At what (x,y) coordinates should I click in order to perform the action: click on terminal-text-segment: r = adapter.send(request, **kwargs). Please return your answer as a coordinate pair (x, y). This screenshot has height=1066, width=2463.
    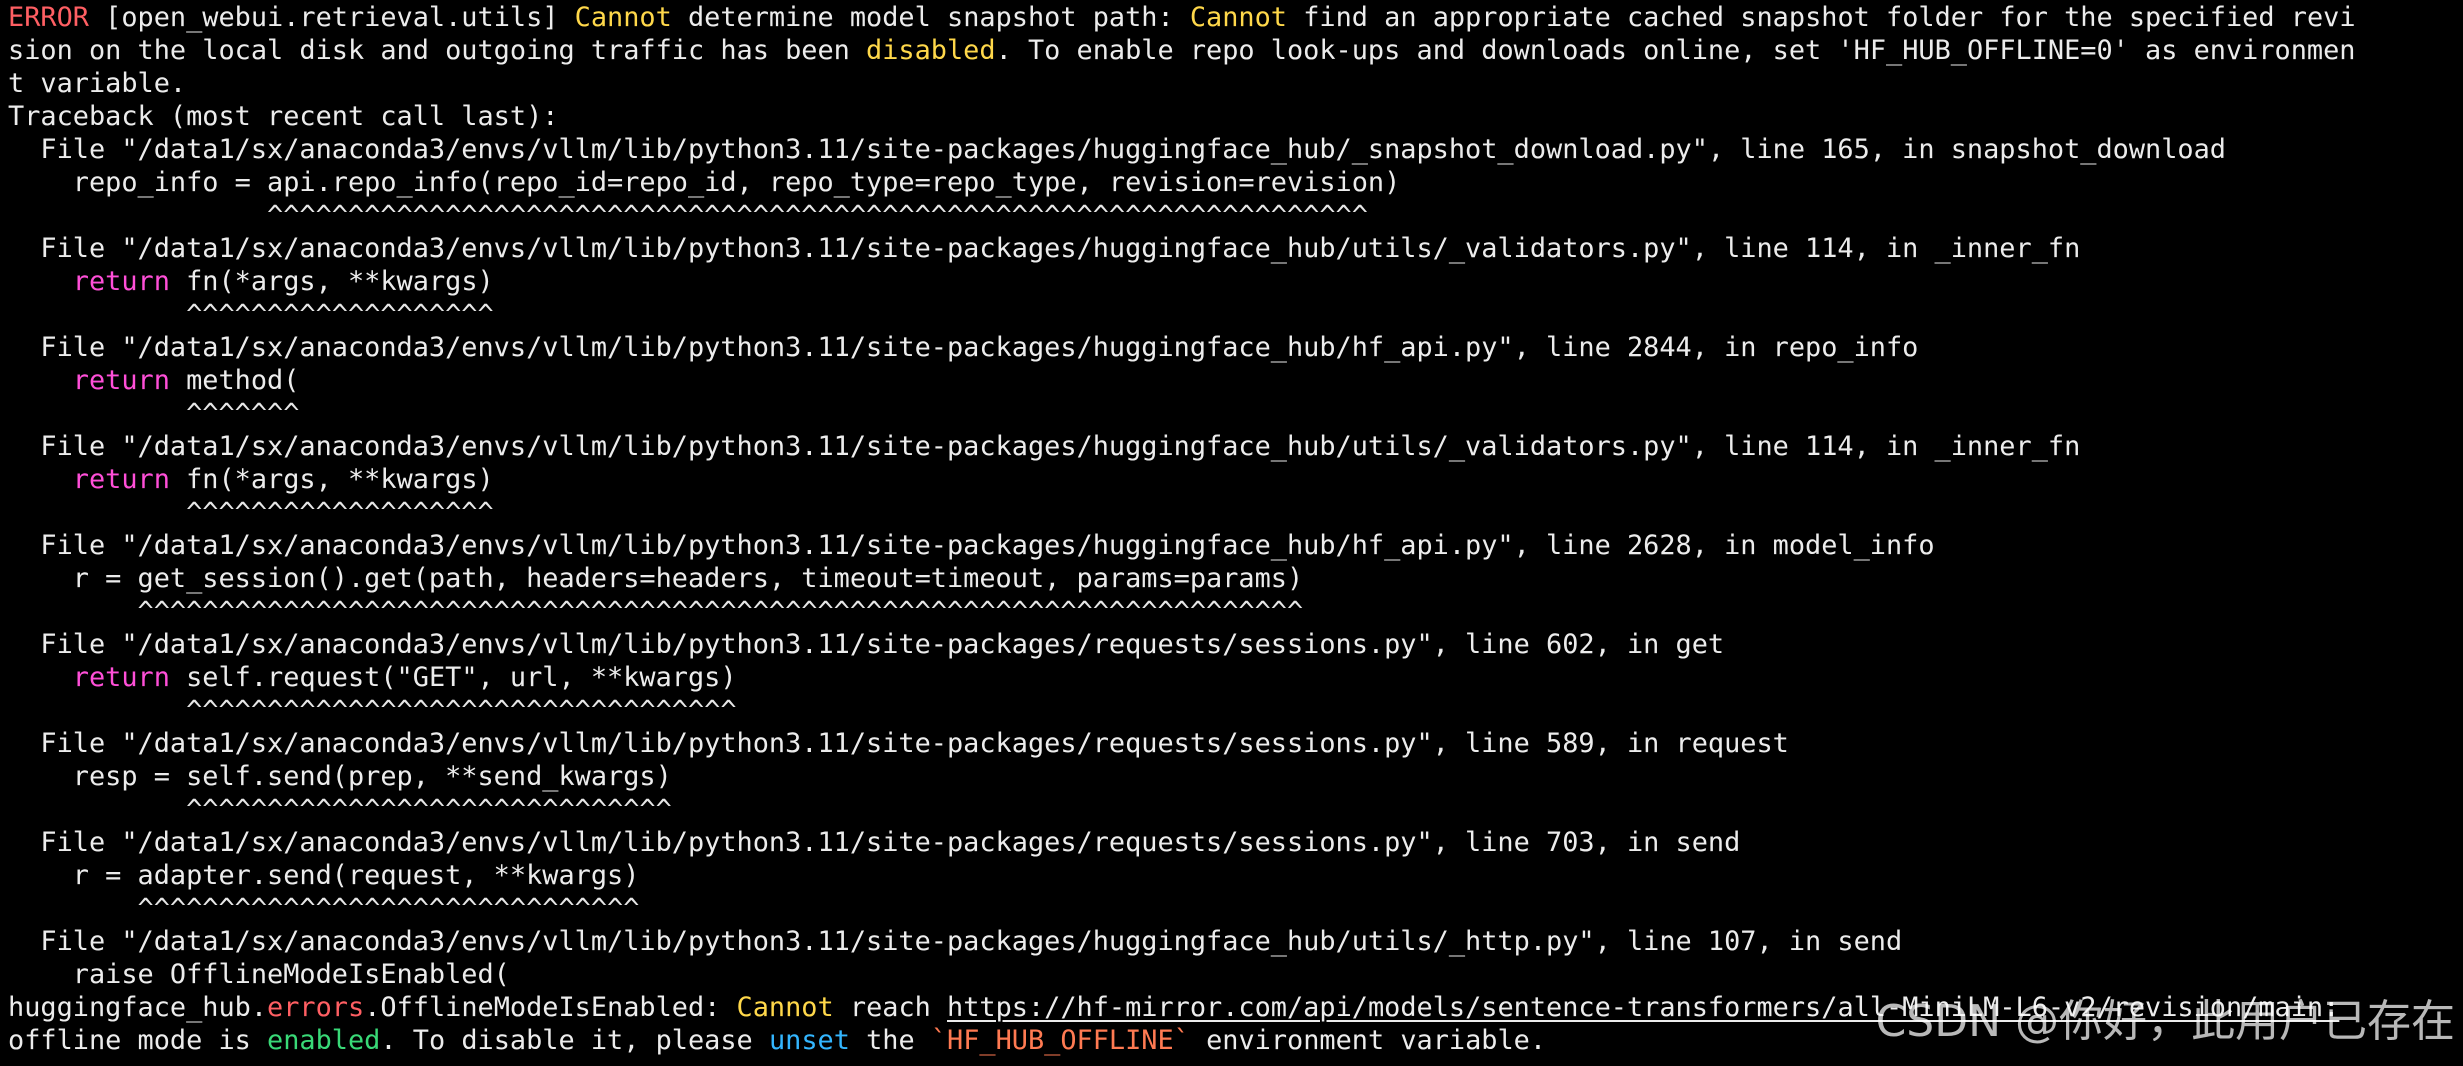
    Looking at the image, I should click on (324, 875).